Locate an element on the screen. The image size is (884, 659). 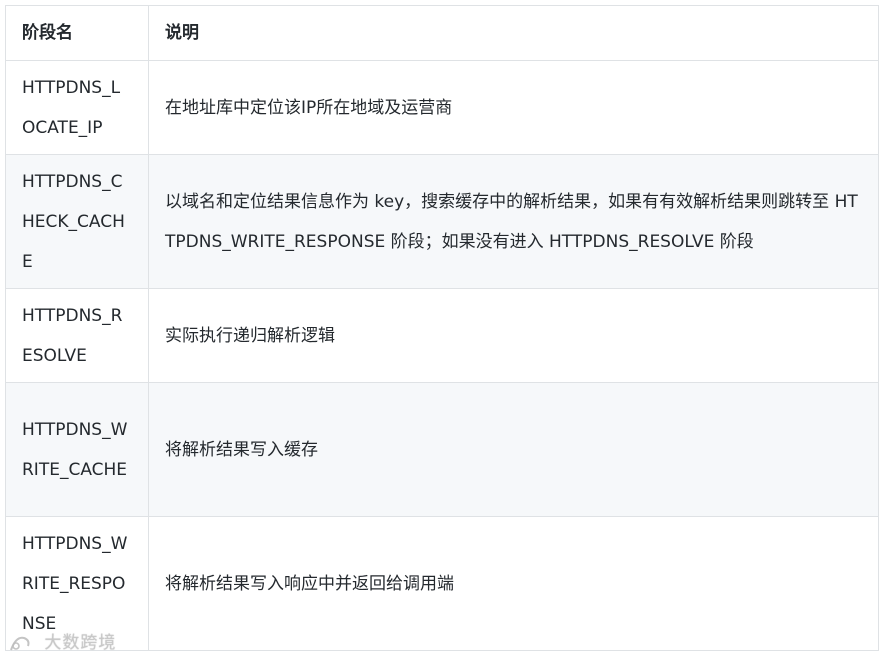
table-header-row: 阶段名 说明 is located at coordinates (442, 33).